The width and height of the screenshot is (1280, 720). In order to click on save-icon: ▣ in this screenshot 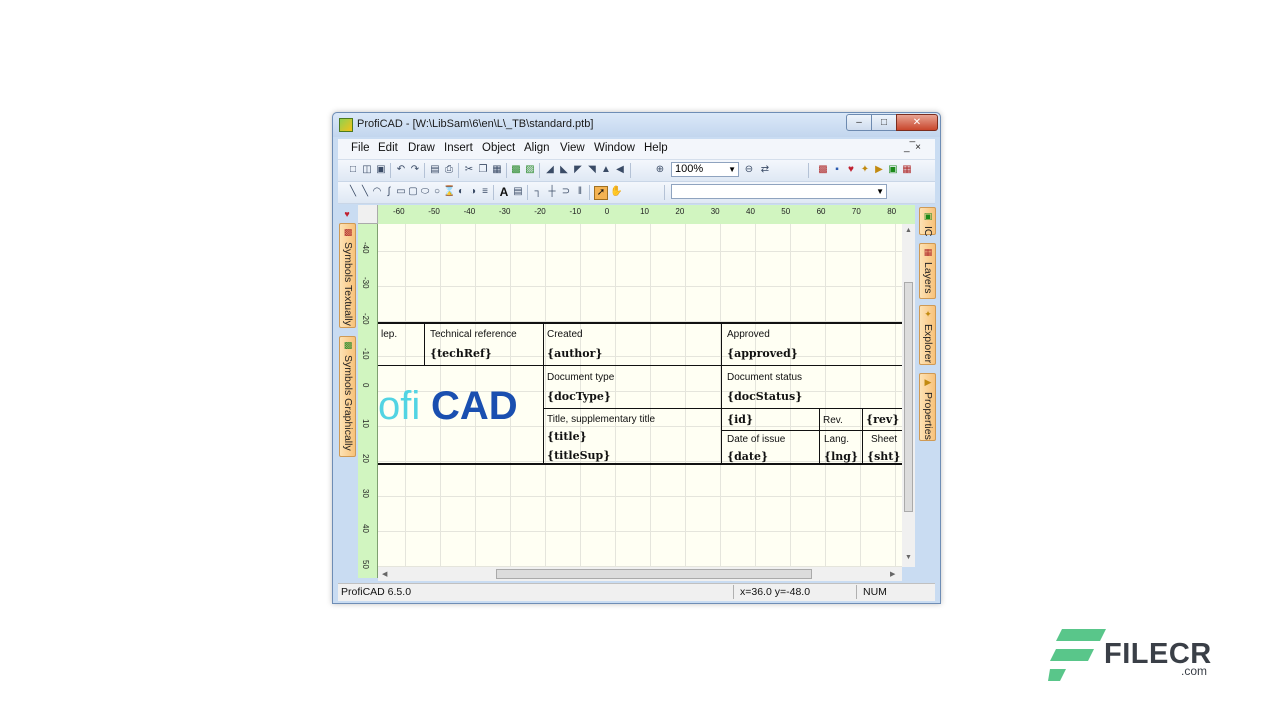, I will do `click(381, 170)`.